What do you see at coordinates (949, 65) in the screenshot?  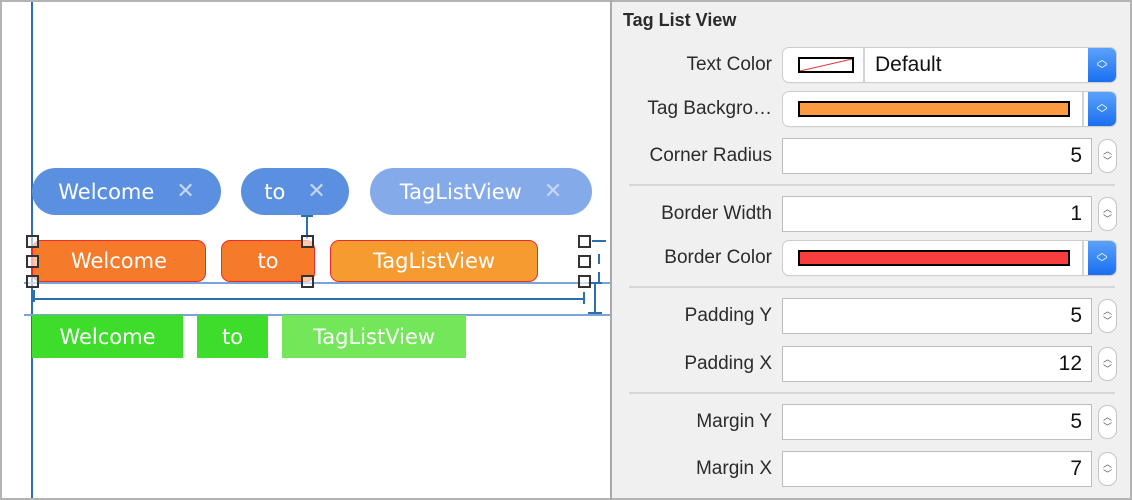 I see `text-color-popup: Default ︿ ﹀` at bounding box center [949, 65].